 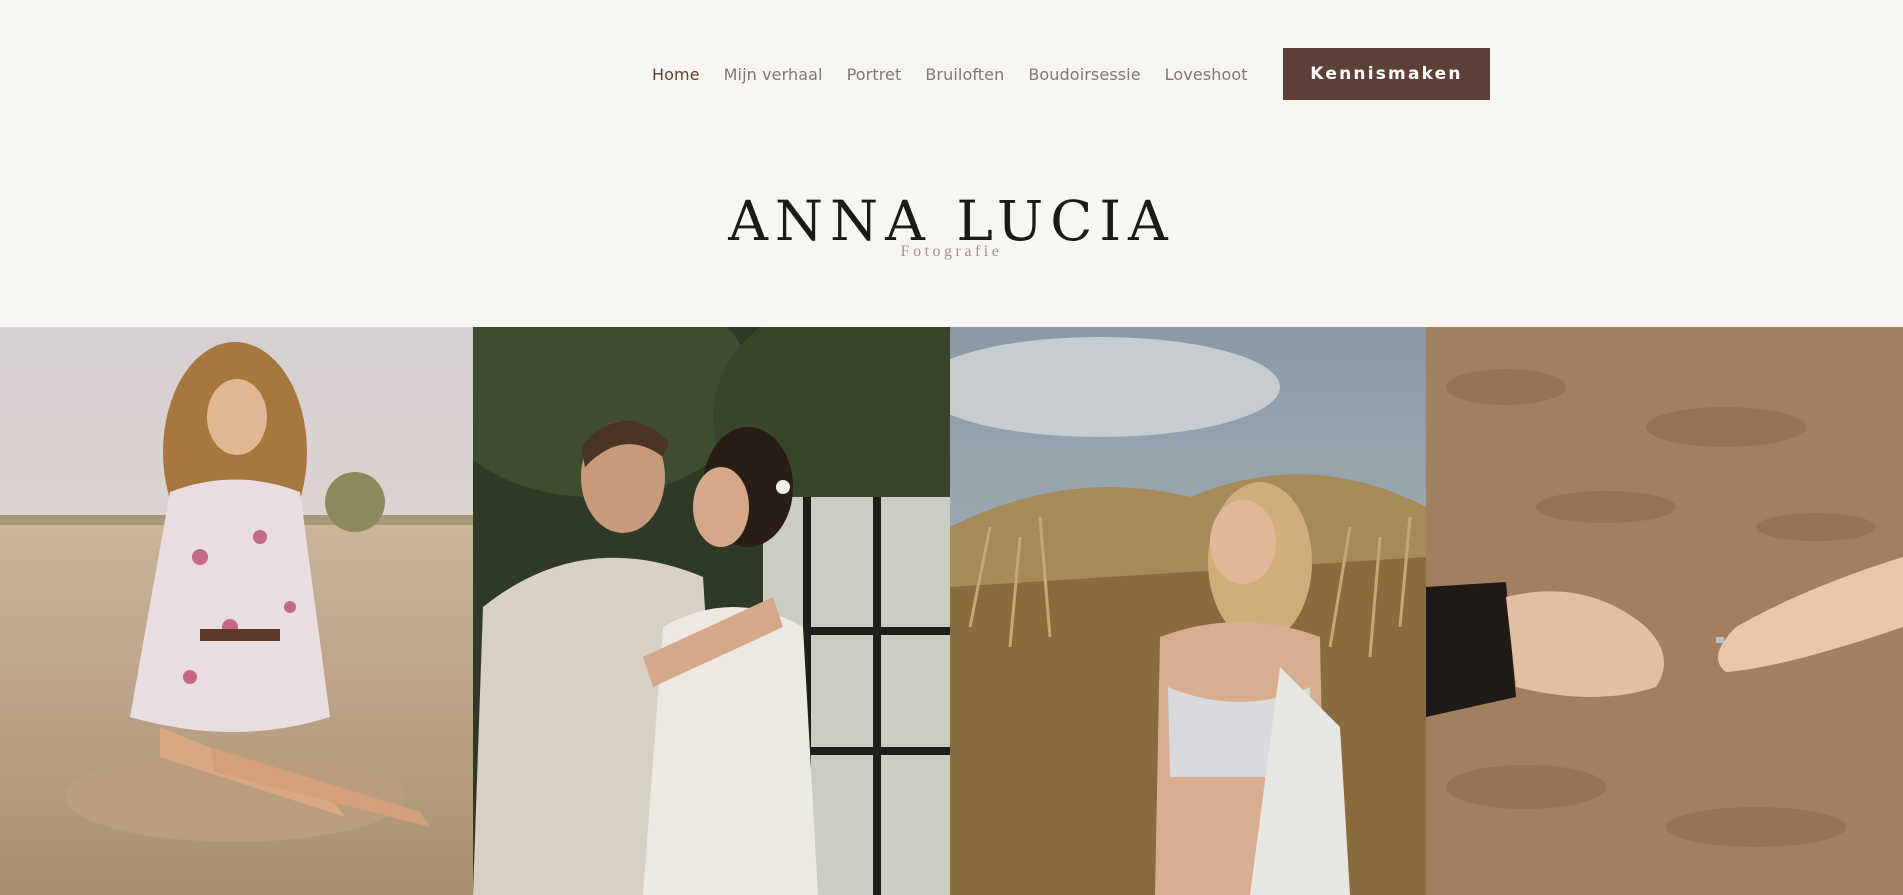 I want to click on kennismaken-button: Kennismaken, so click(x=1386, y=74).